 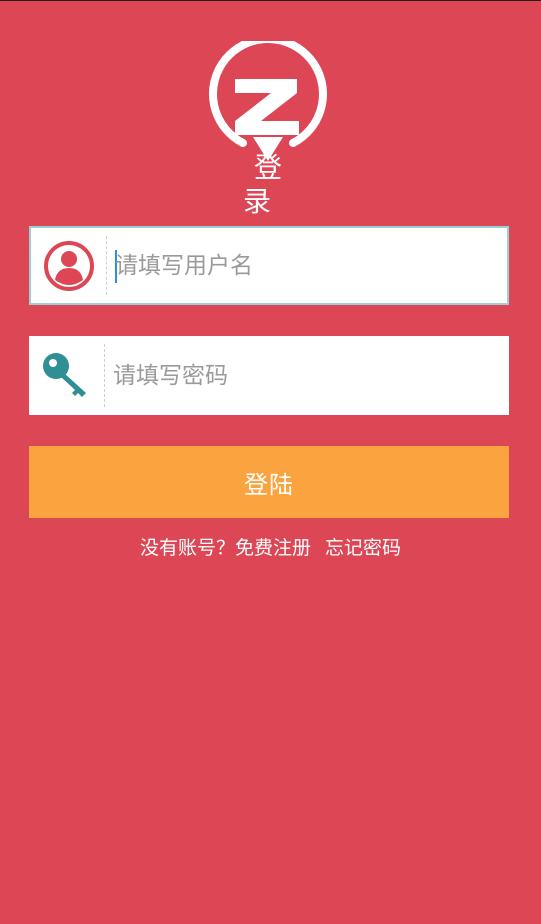 What do you see at coordinates (305, 265) in the screenshot?
I see `username-input` at bounding box center [305, 265].